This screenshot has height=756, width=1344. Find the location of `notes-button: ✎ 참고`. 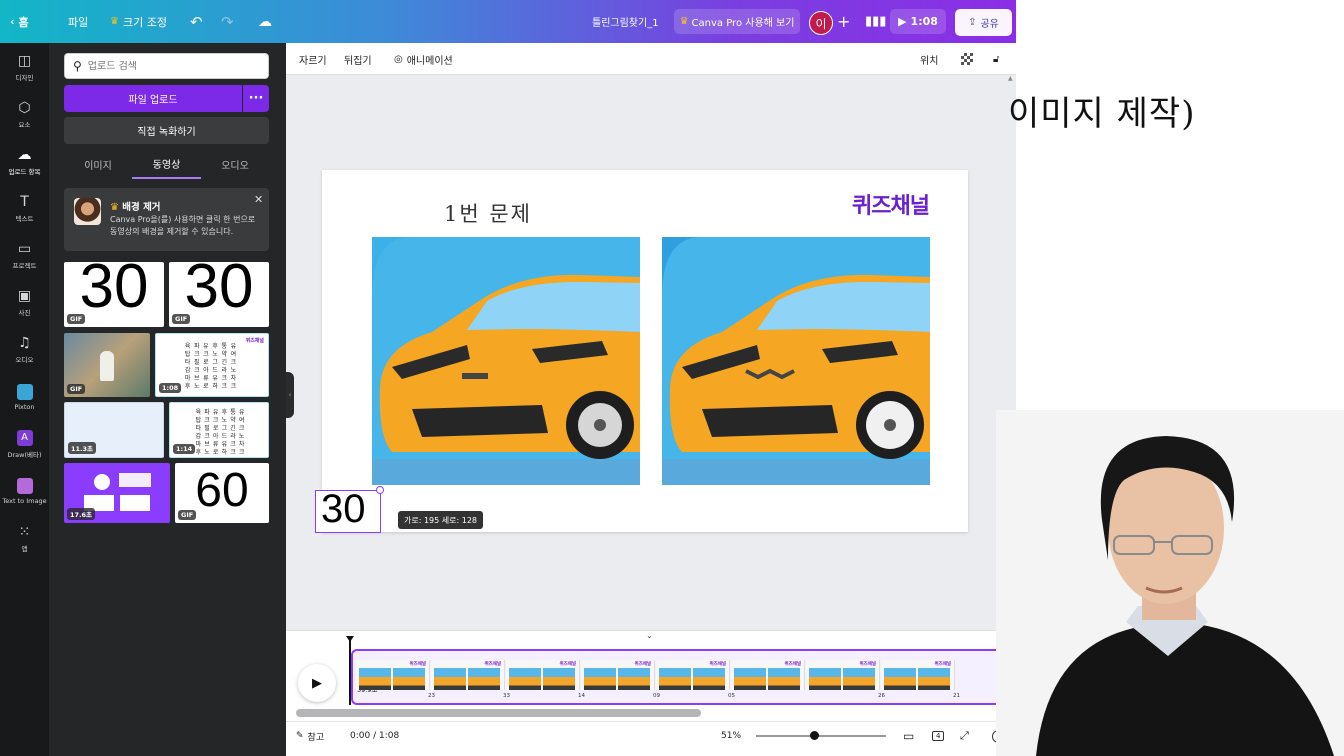

notes-button: ✎ 참고 is located at coordinates (310, 736).